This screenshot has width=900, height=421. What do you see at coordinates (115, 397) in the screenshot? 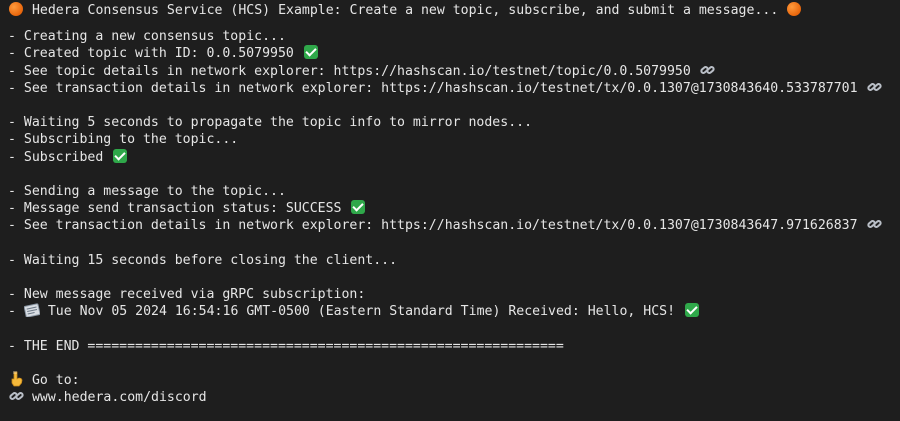
I see `discord-link: www.hedera.com/discord` at bounding box center [115, 397].